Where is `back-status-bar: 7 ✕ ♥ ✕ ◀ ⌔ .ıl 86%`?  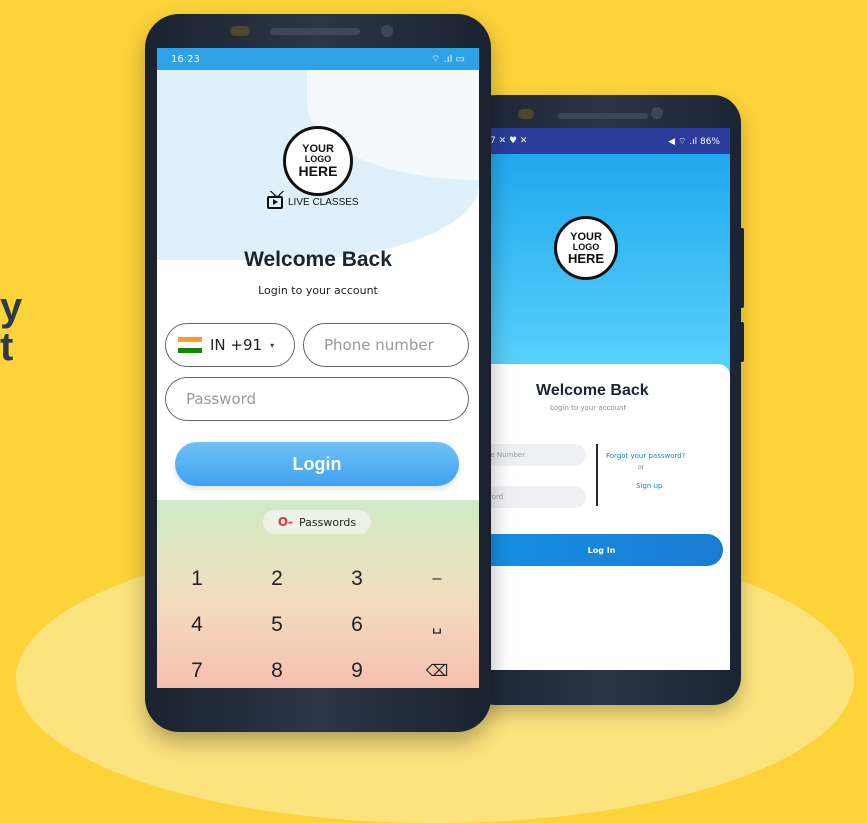
back-status-bar: 7 ✕ ♥ ✕ ◀ ⌔ .ıl 86% is located at coordinates (605, 141).